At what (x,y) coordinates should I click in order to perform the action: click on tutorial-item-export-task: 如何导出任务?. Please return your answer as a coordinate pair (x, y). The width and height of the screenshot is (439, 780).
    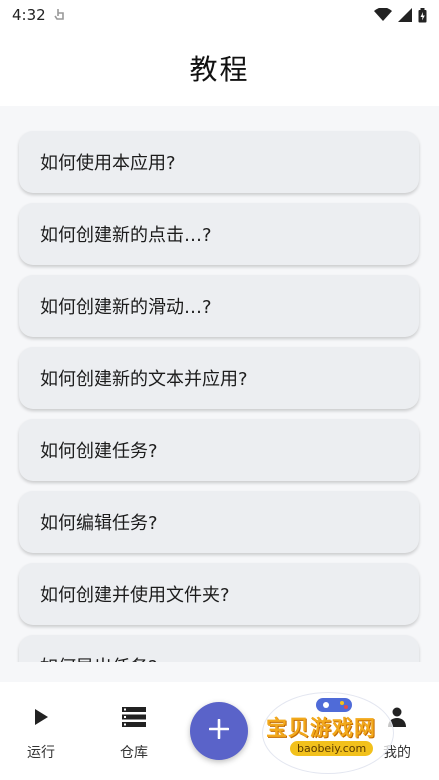
    Looking at the image, I should click on (219, 648).